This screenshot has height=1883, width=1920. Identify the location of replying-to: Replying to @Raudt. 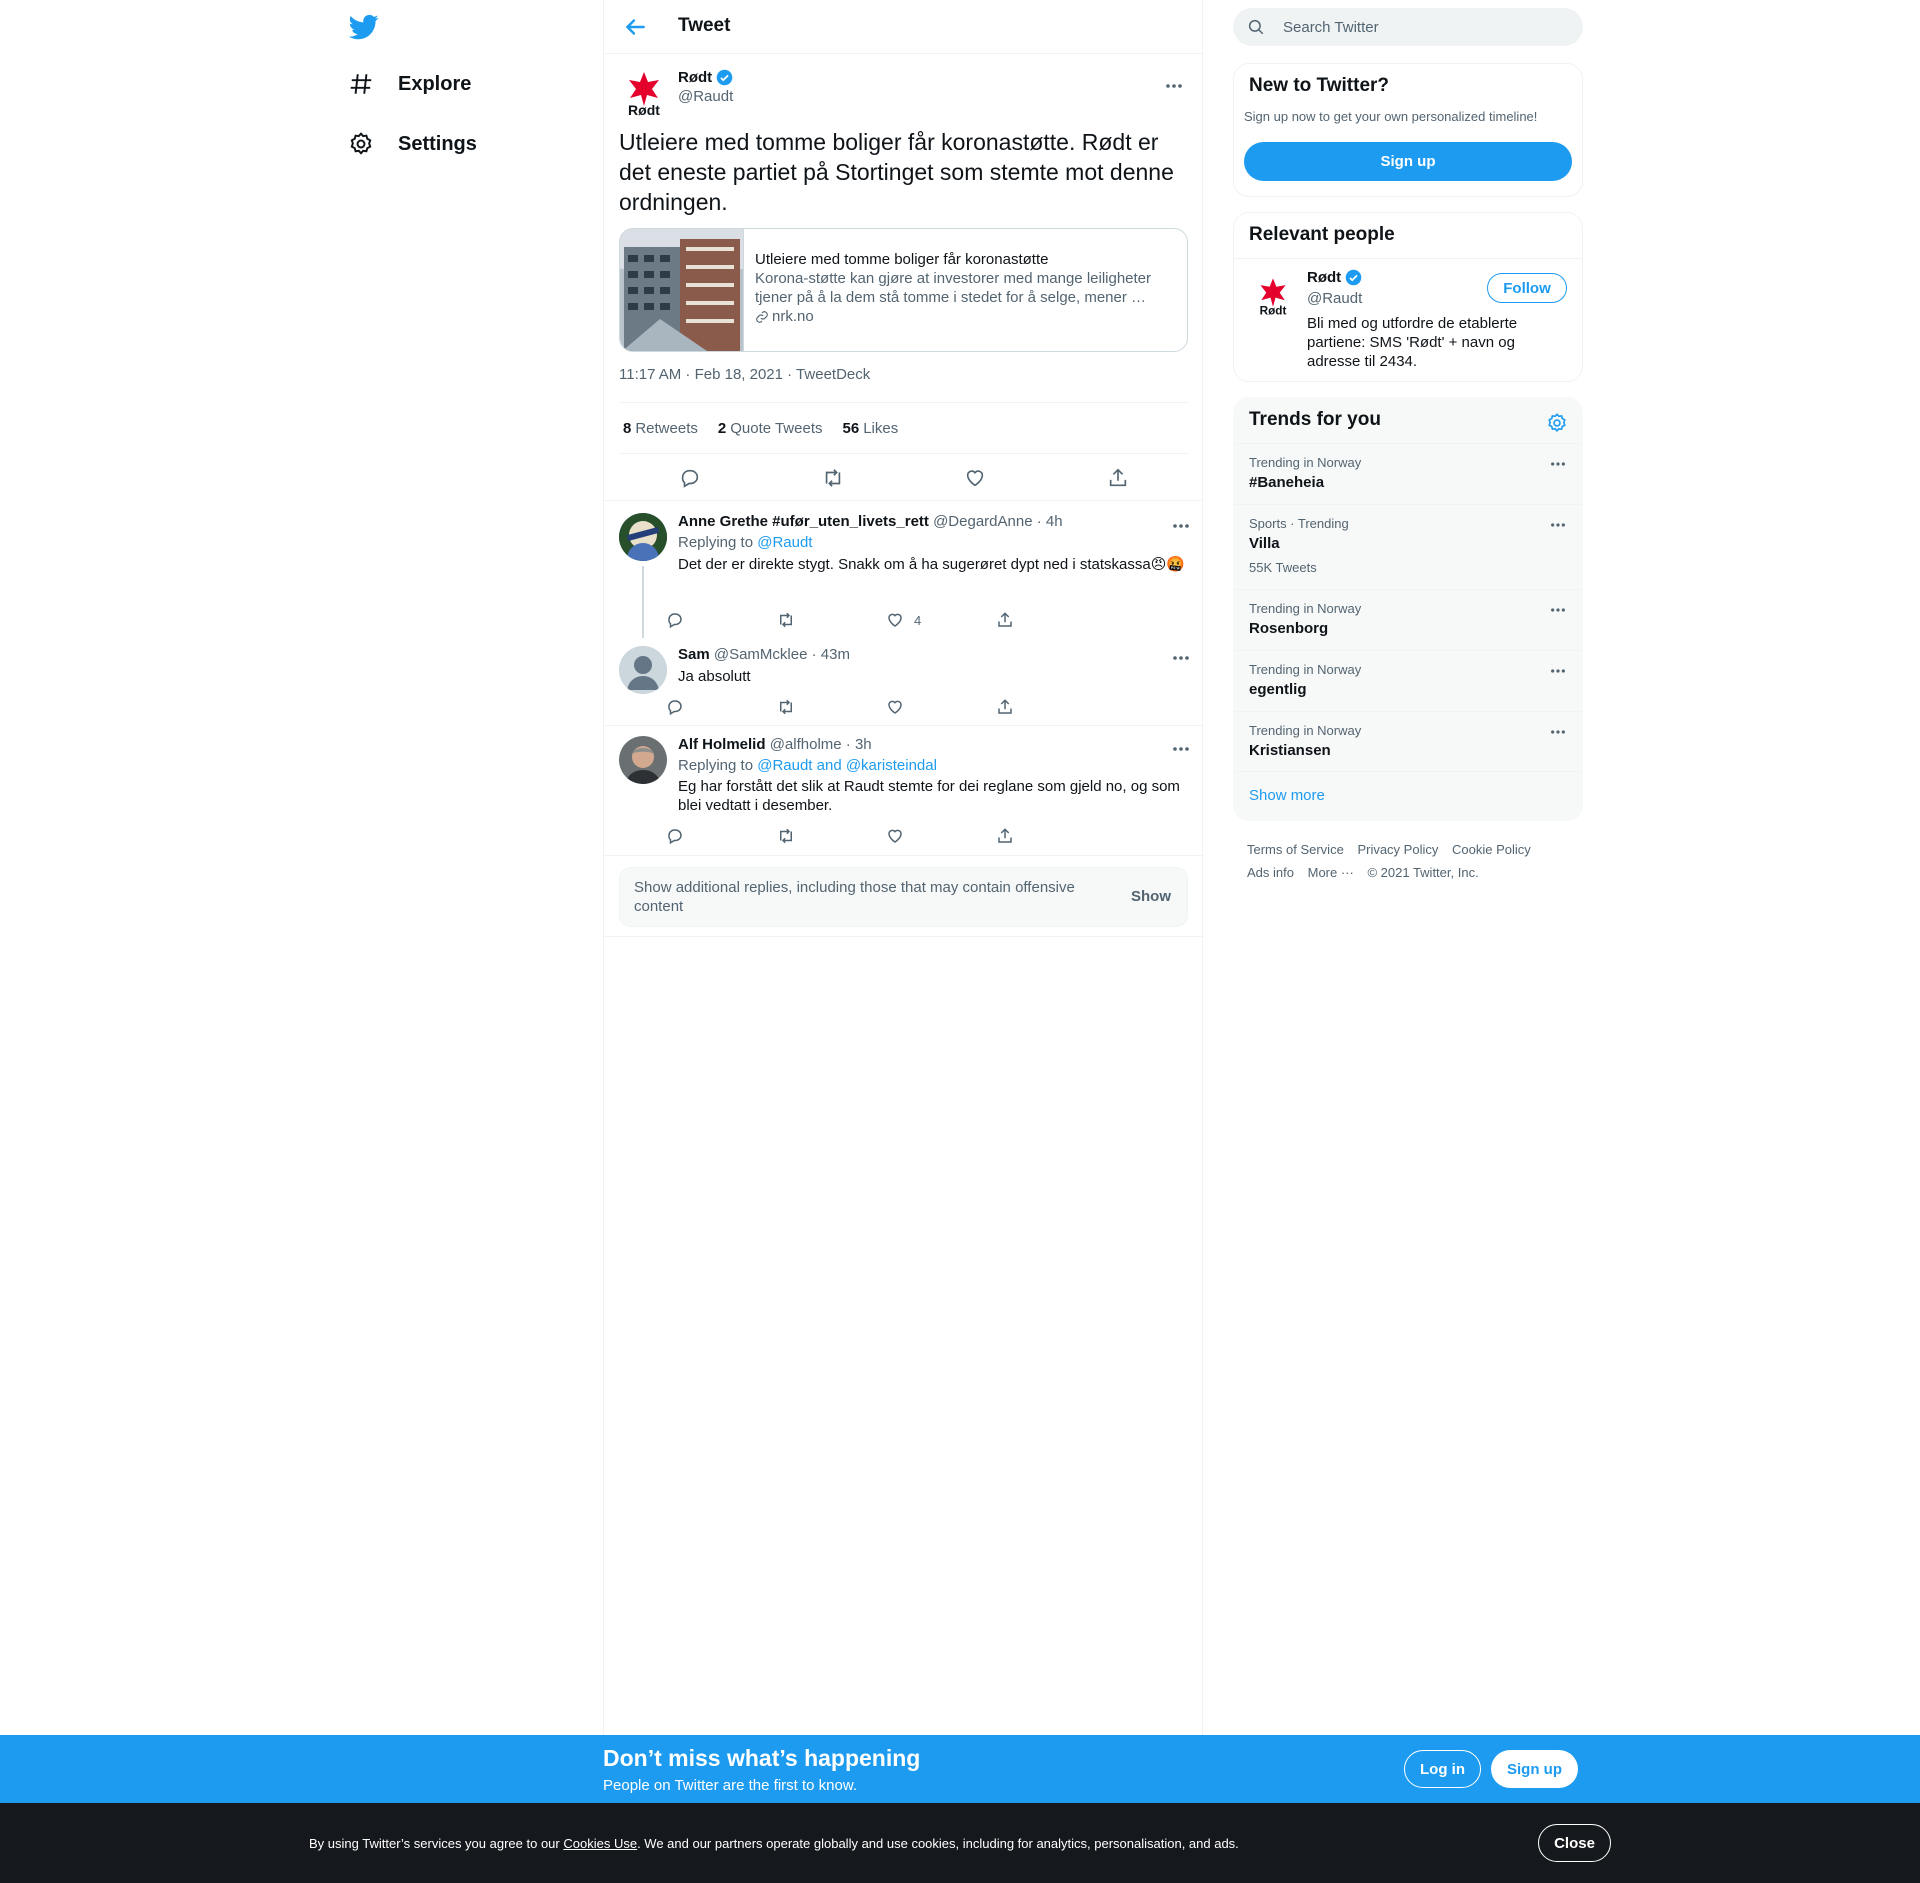
(745, 542).